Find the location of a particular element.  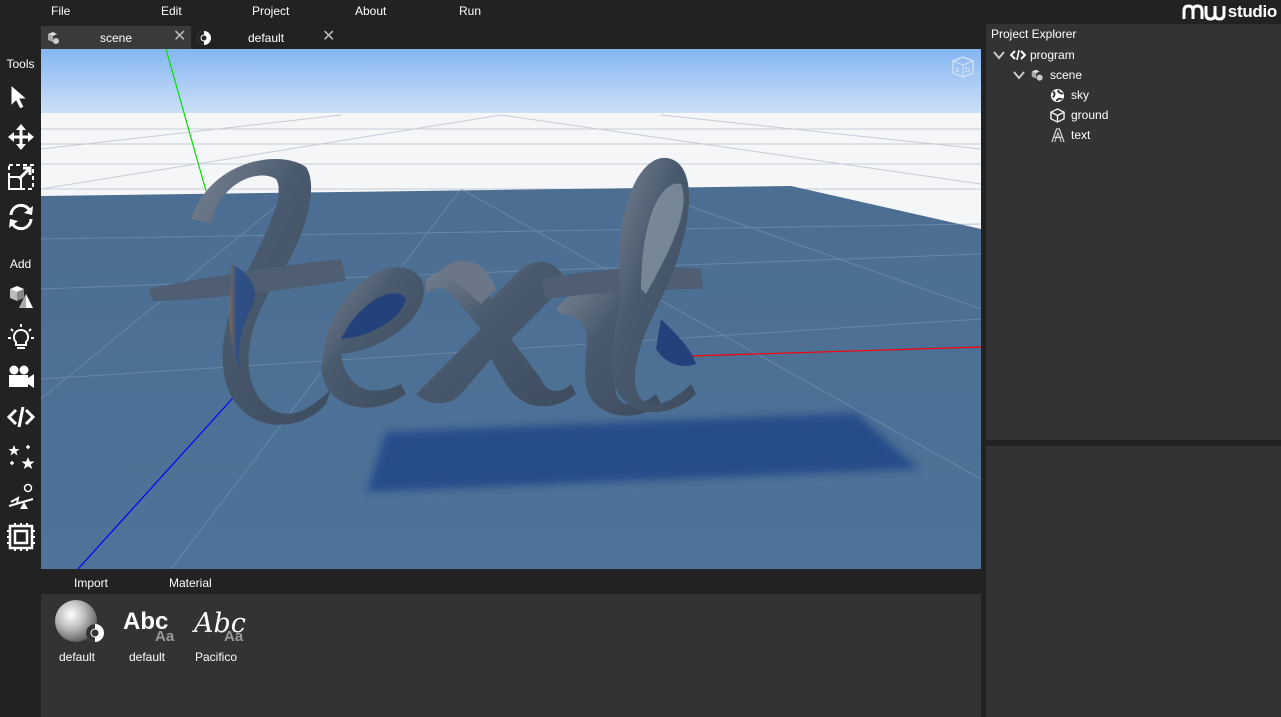

cube-icon is located at coordinates (1057, 115).